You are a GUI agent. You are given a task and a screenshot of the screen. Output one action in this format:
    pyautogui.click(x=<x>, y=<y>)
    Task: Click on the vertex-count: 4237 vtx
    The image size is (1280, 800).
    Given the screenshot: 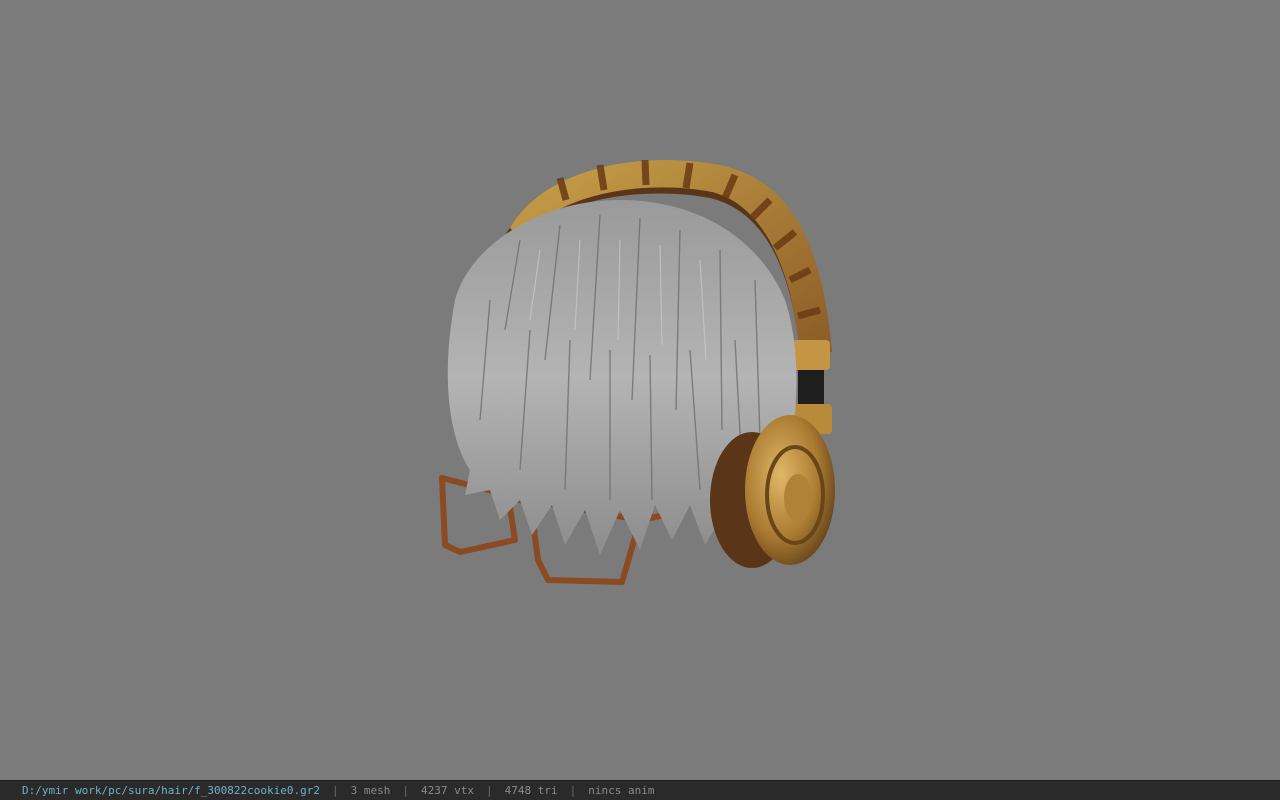 What is the action you would take?
    pyautogui.click(x=447, y=790)
    